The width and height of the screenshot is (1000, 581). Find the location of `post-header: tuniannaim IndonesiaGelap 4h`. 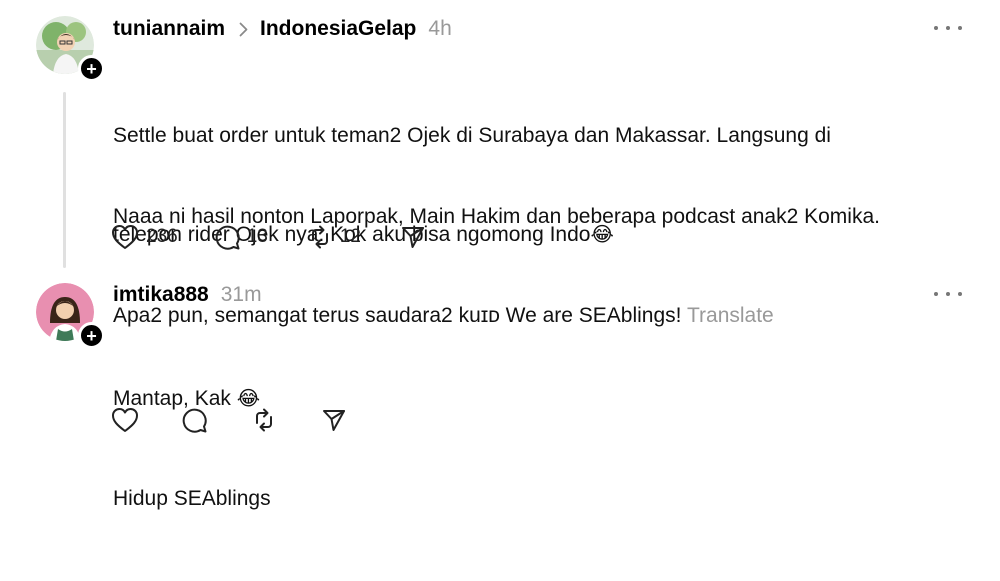

post-header: tuniannaim IndonesiaGelap 4h is located at coordinates (282, 29).